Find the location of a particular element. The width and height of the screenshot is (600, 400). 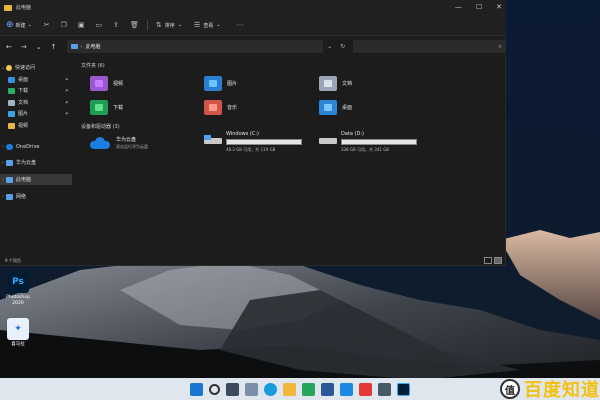

sidebar-item-downloads: 下载 ✦ is located at coordinates (36, 90).